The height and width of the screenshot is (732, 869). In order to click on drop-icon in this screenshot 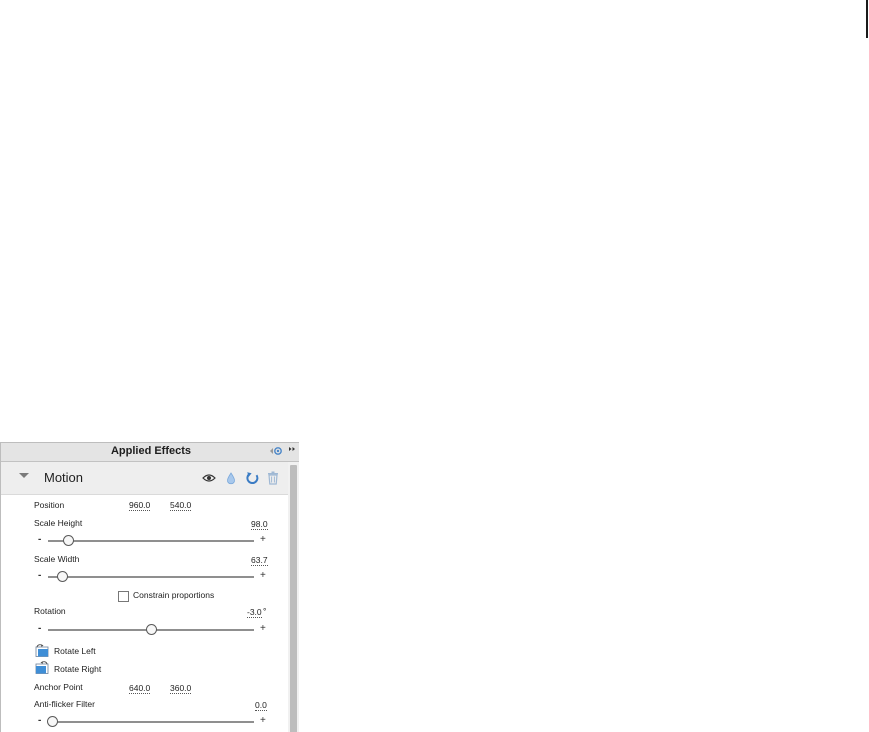, I will do `click(231, 477)`.